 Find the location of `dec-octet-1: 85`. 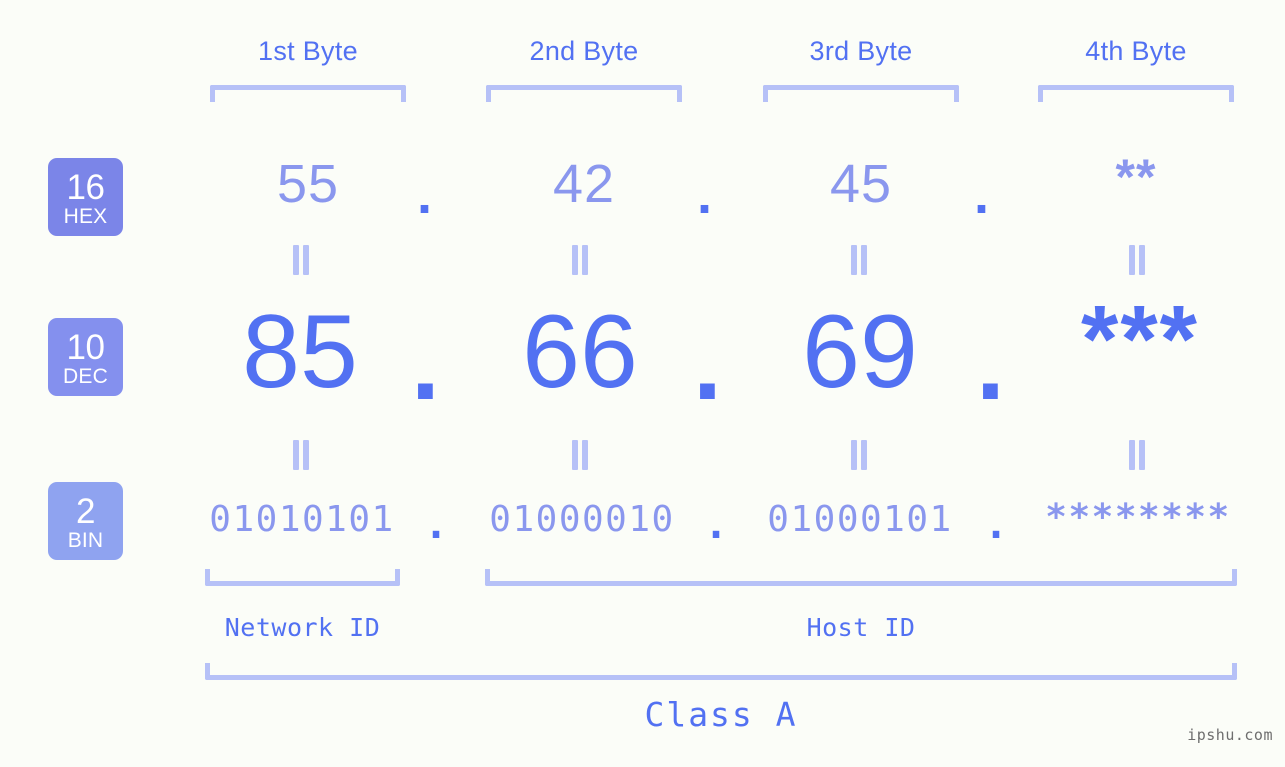

dec-octet-1: 85 is located at coordinates (300, 352).